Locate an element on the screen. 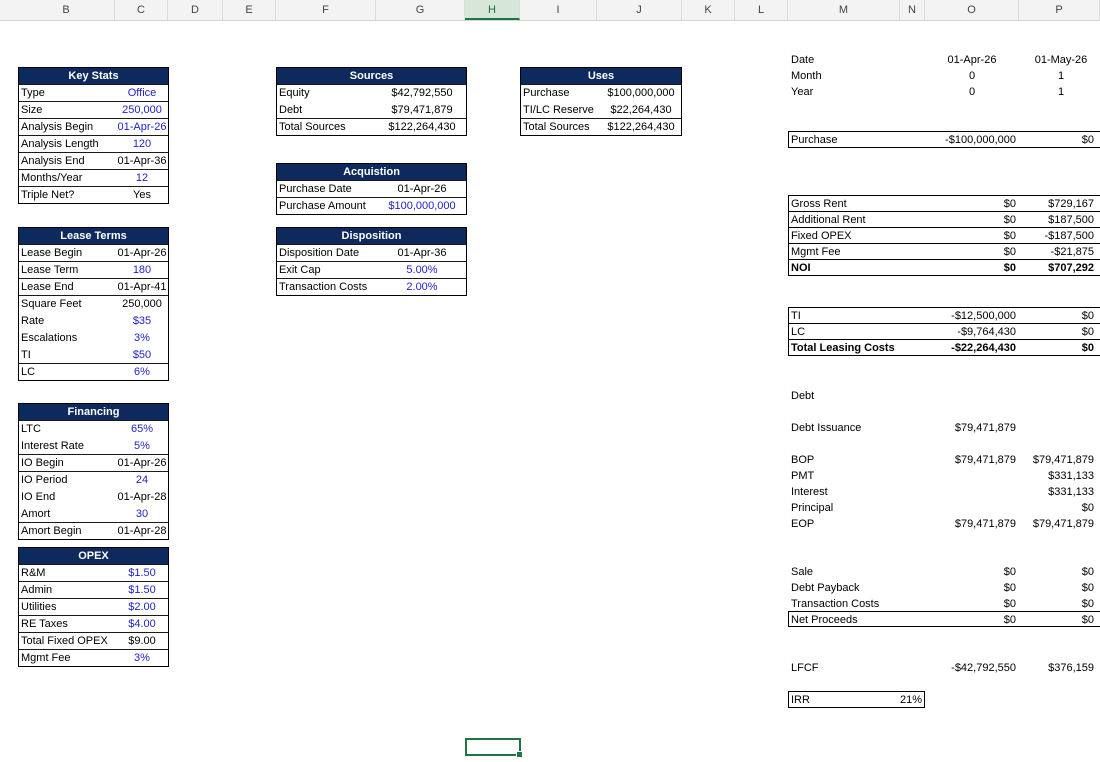 This screenshot has width=1100, height=762. uses-label: Purchase is located at coordinates (546, 93).